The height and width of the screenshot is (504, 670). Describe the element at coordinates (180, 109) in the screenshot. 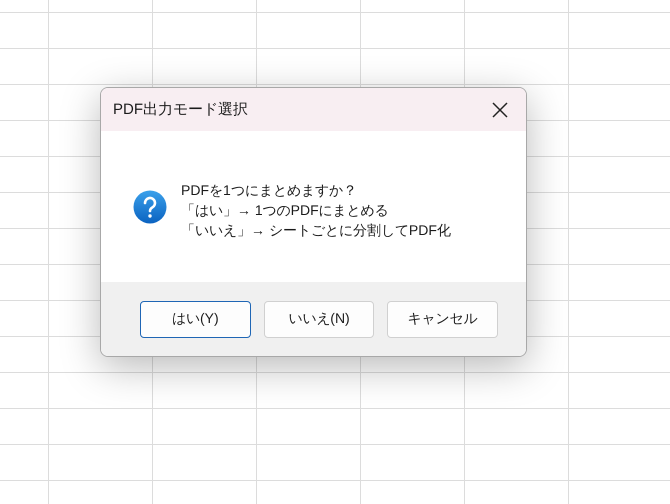

I see `window-title: PDF出力モード選択` at that location.